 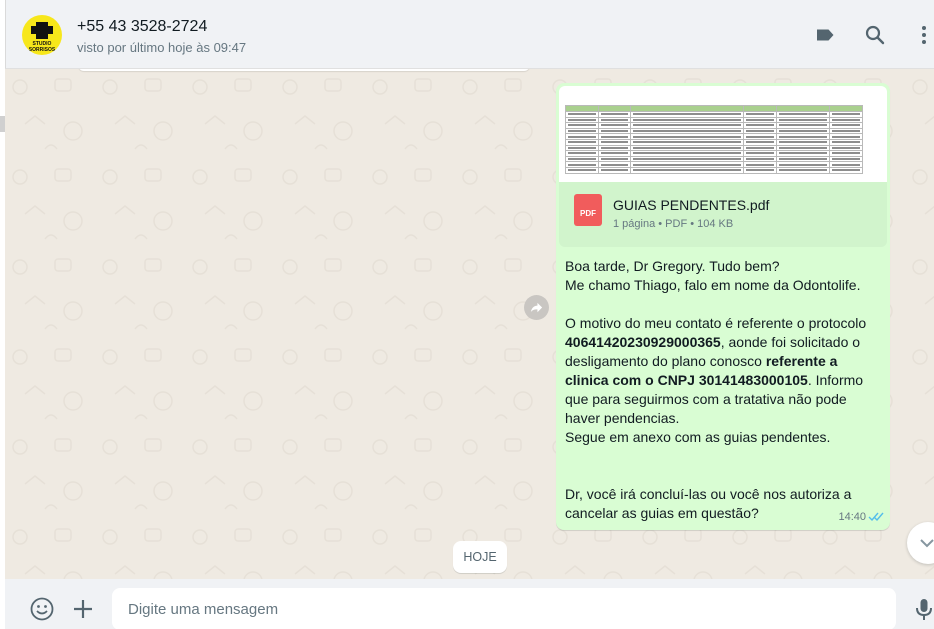 I want to click on message-time: 14:40, so click(x=852, y=517).